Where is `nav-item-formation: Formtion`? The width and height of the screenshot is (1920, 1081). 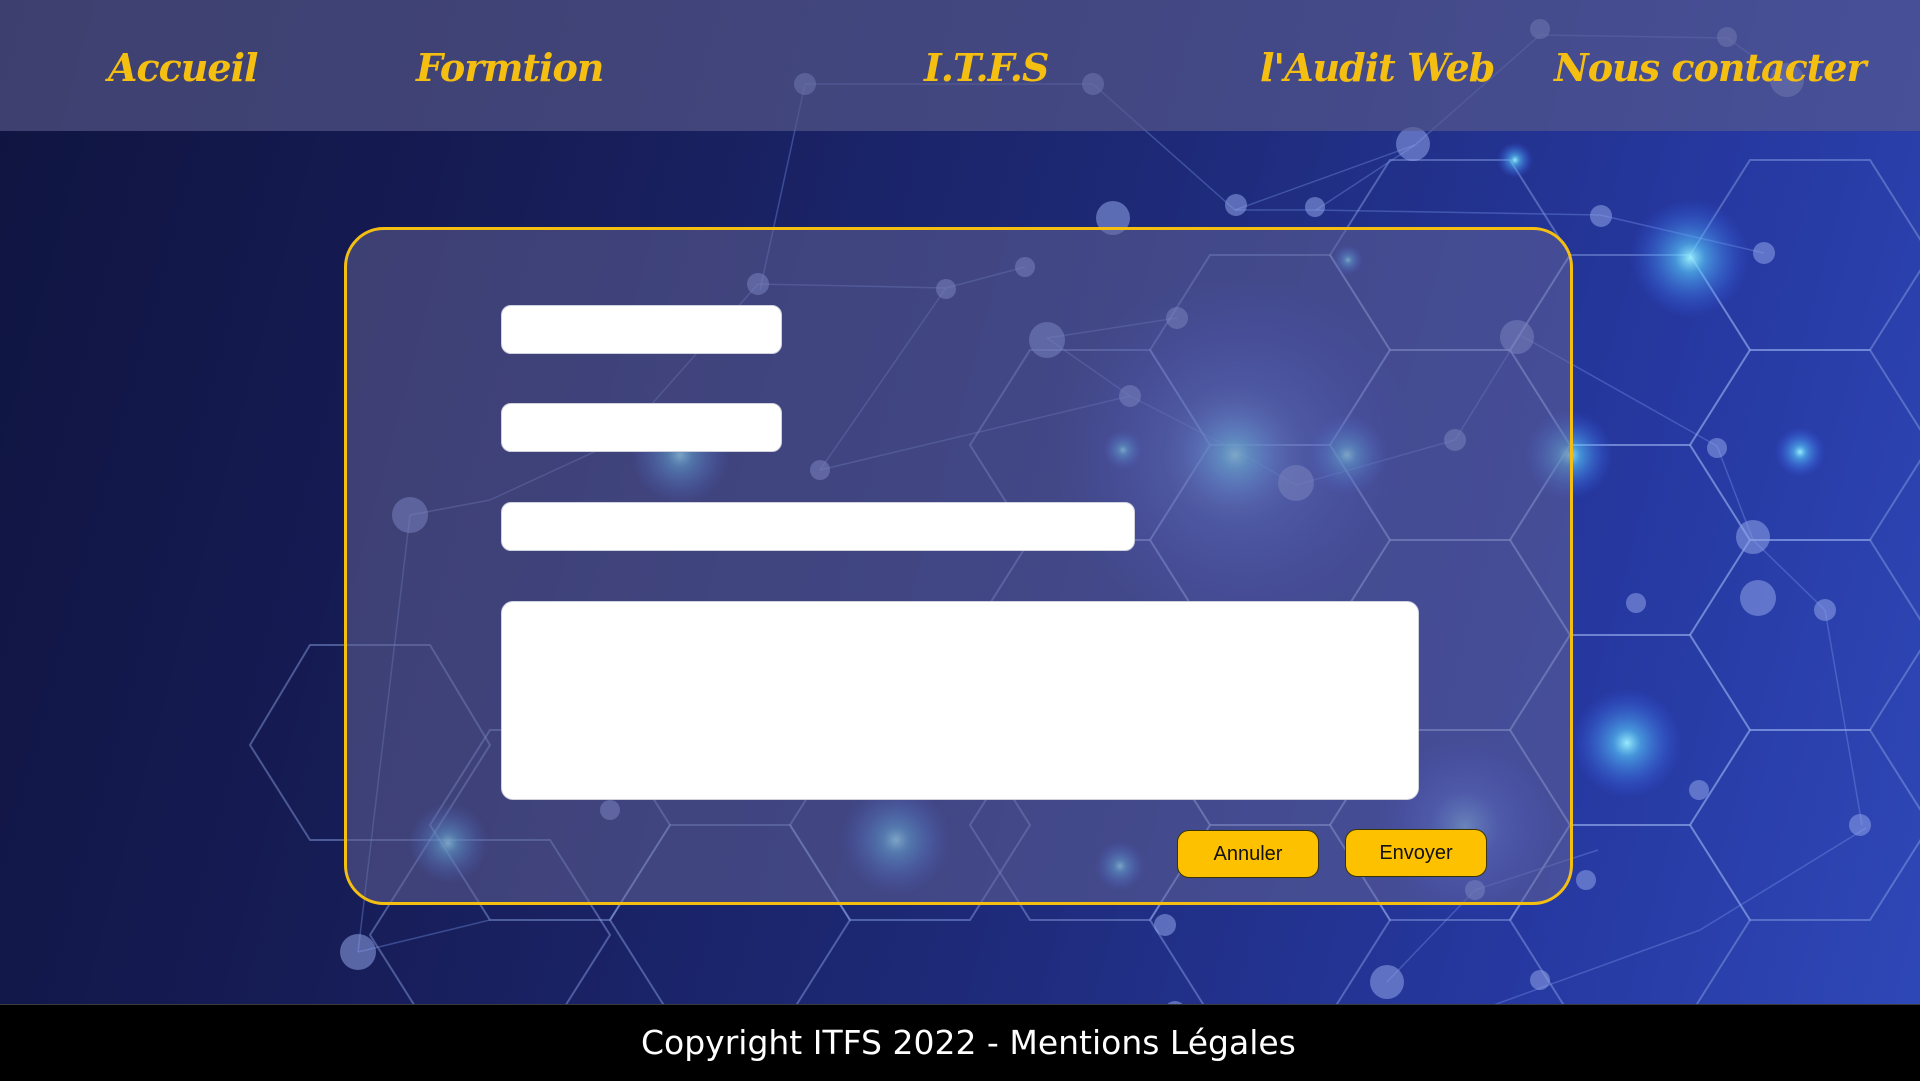
nav-item-formation: Formtion is located at coordinates (510, 68).